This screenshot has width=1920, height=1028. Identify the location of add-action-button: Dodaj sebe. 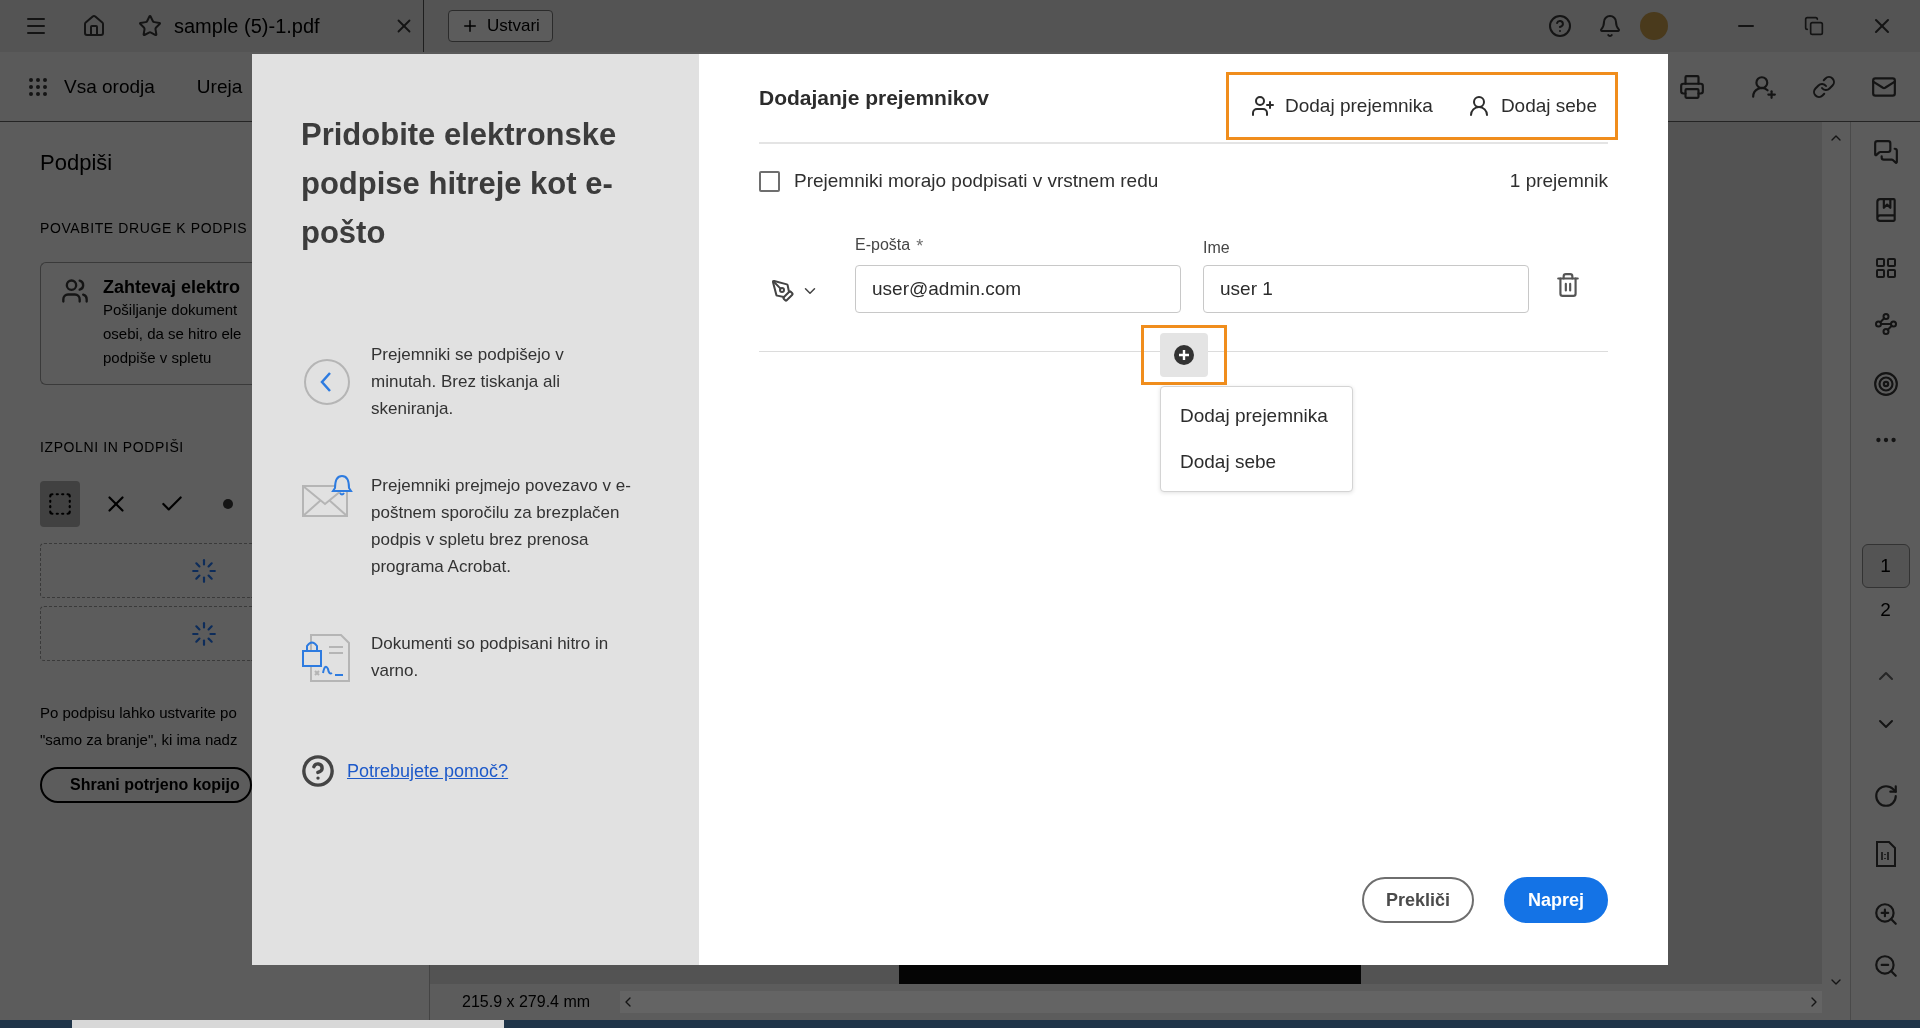
(1531, 106).